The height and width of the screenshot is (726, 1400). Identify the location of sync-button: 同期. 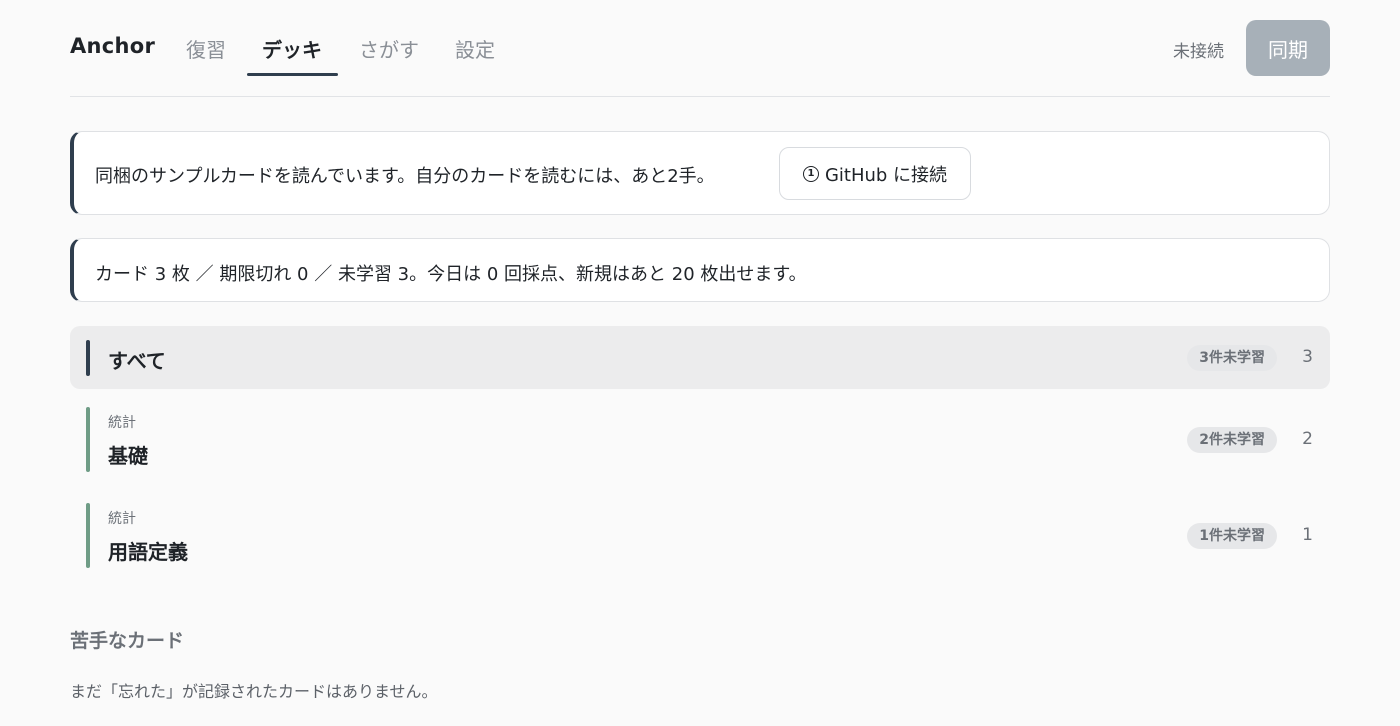
(1288, 48).